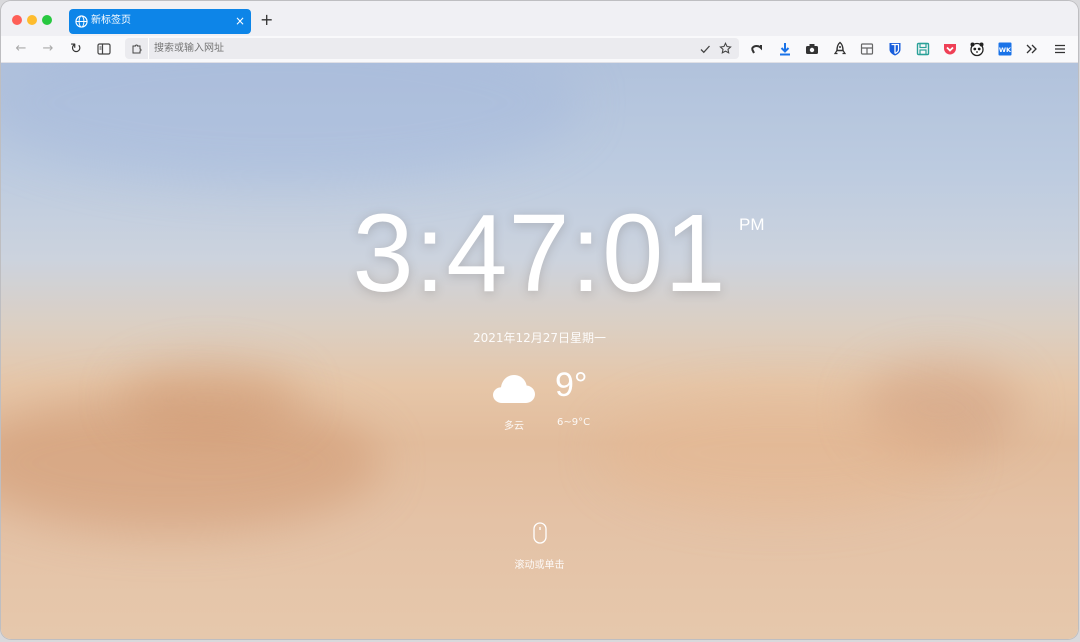  Describe the element at coordinates (895, 49) in the screenshot. I see `bitwarden-icon` at that location.